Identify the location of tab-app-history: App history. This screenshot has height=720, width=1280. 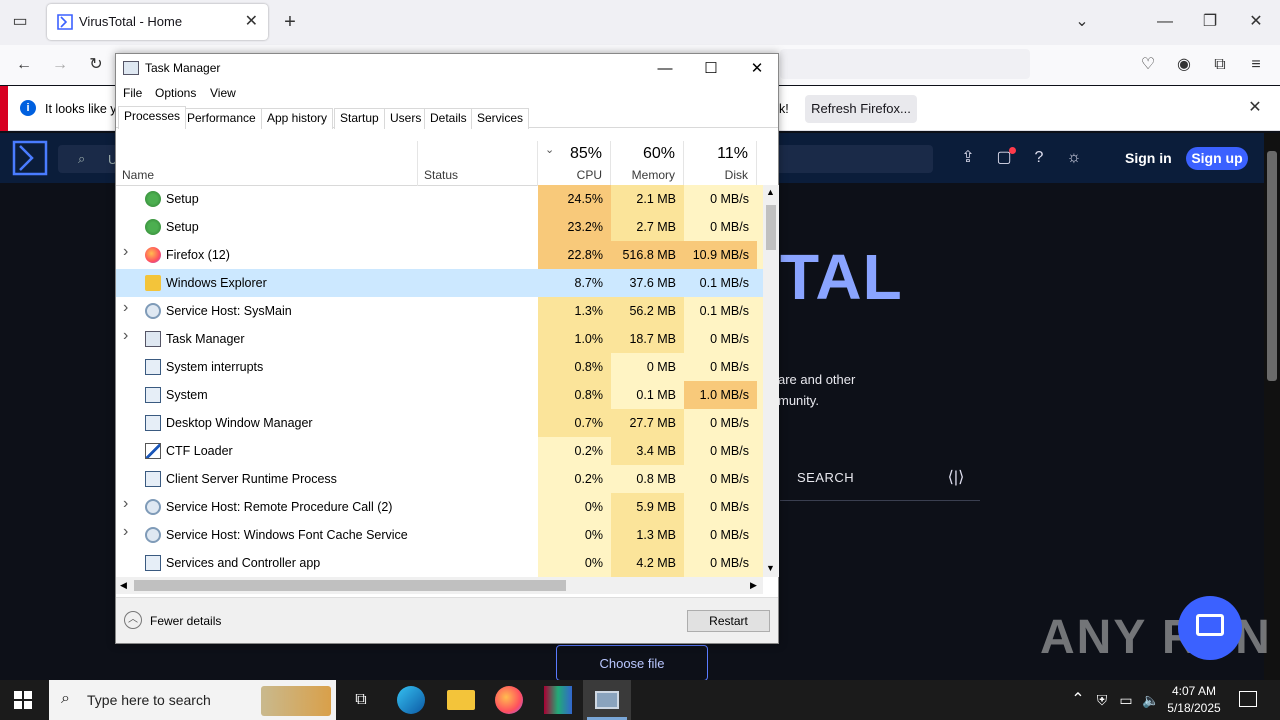
(297, 118).